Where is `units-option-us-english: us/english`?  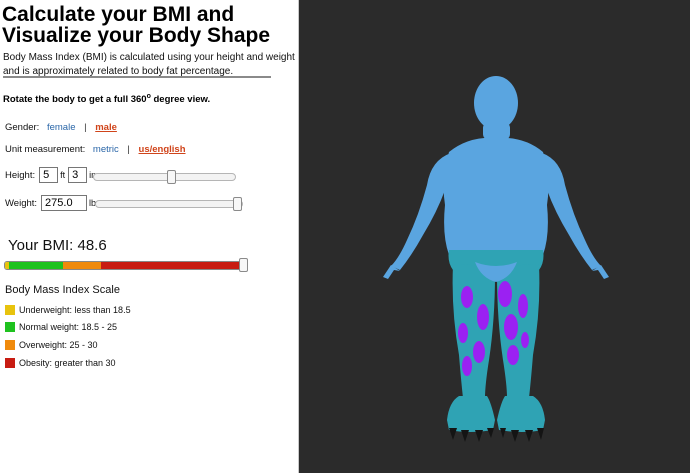
units-option-us-english: us/english is located at coordinates (162, 149).